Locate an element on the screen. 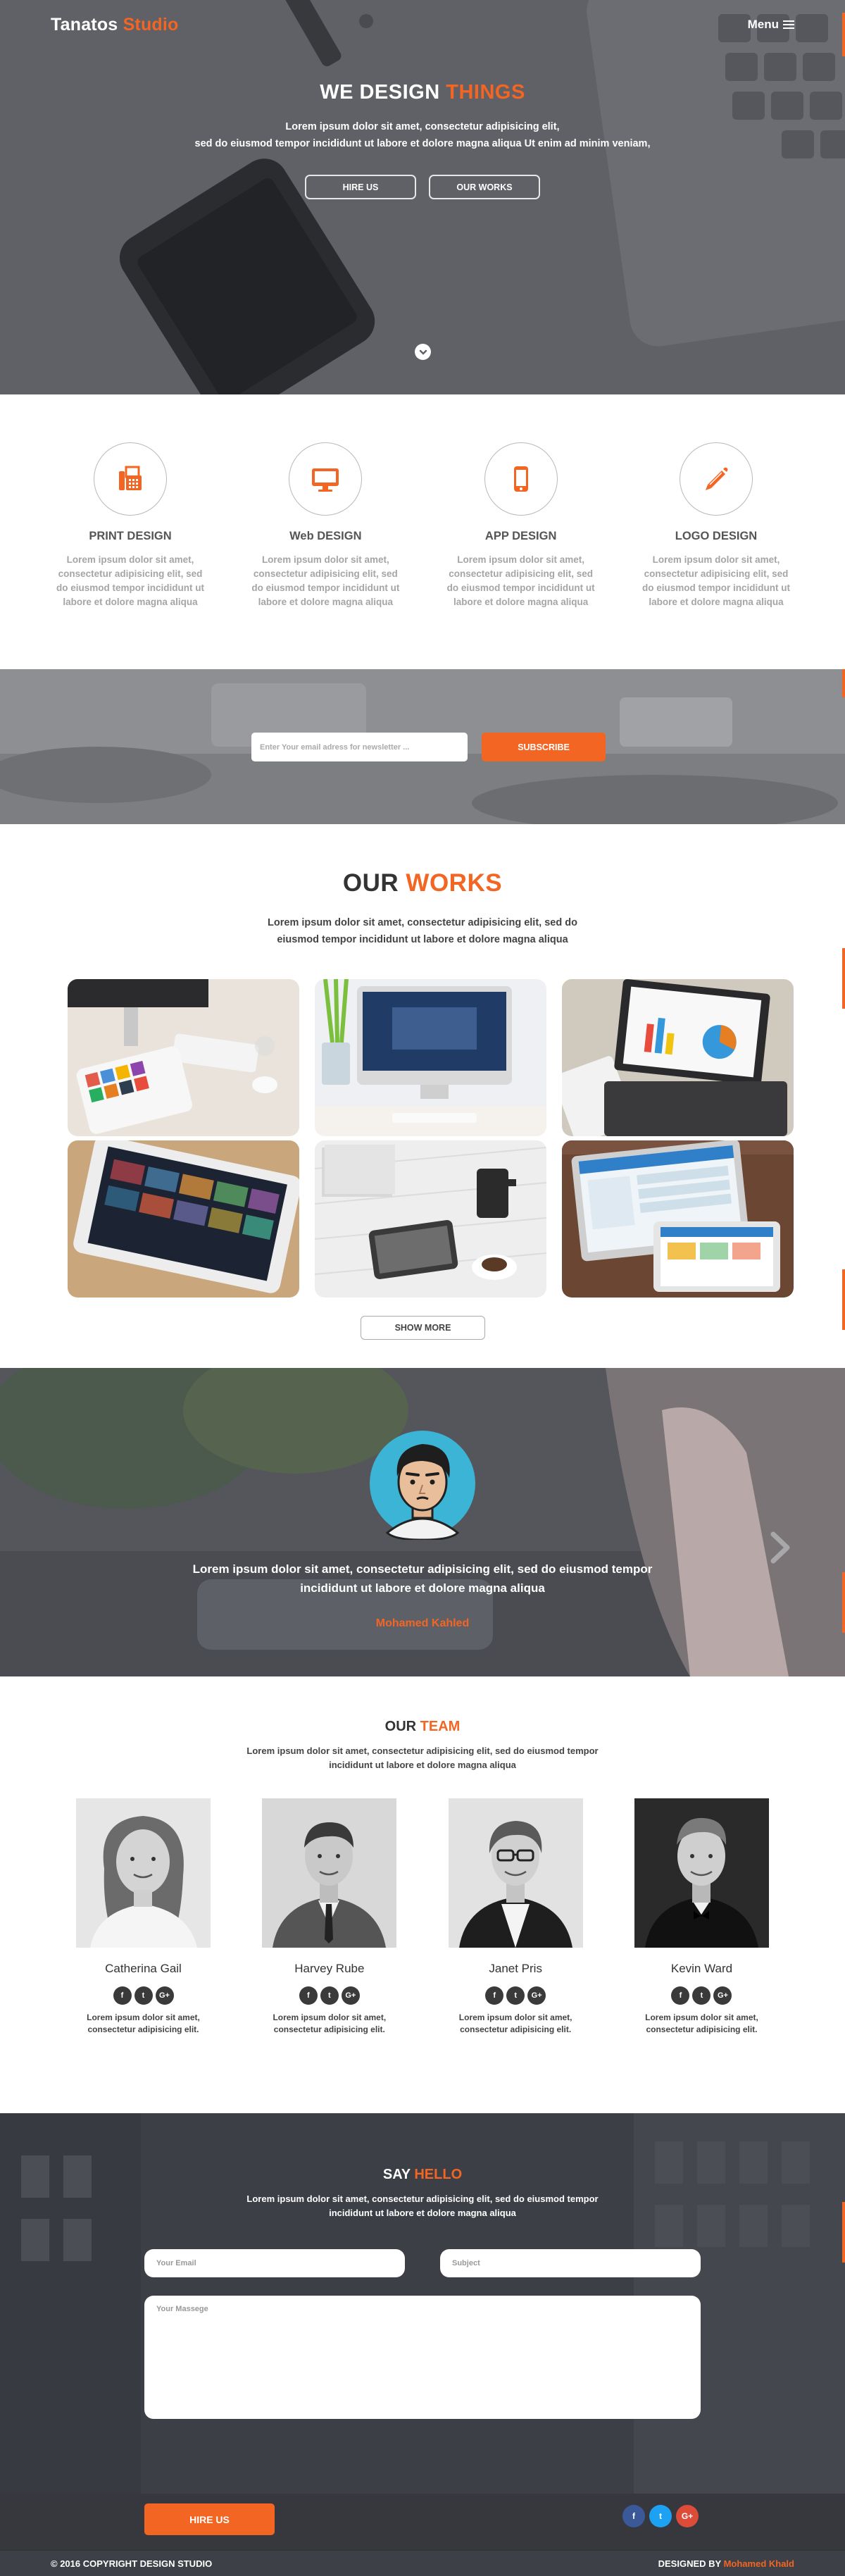 This screenshot has width=845, height=2576. designer-credit: DESIGNED BY Mohamed Khald is located at coordinates (726, 2563).